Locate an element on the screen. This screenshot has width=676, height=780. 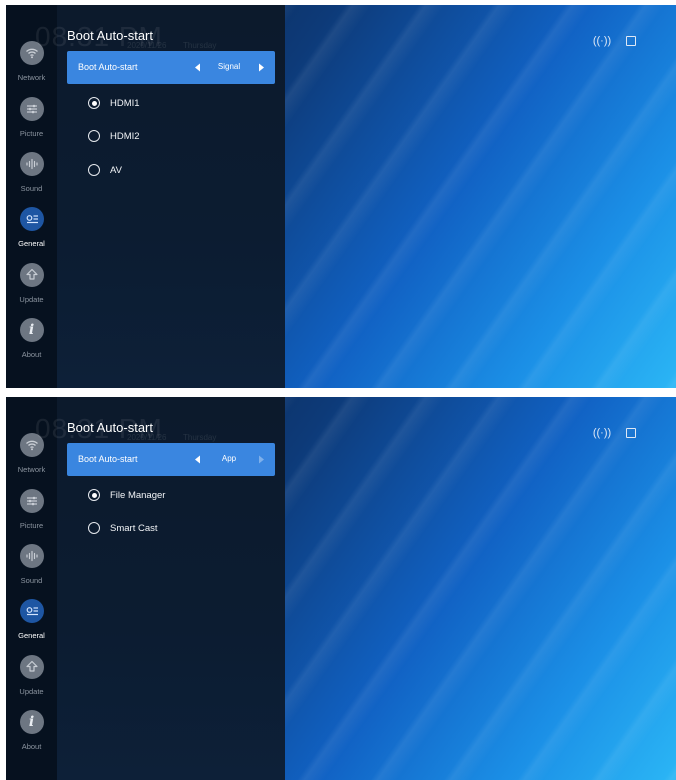
boot-autostart-selector: Boot Auto-start App is located at coordinates (171, 459).